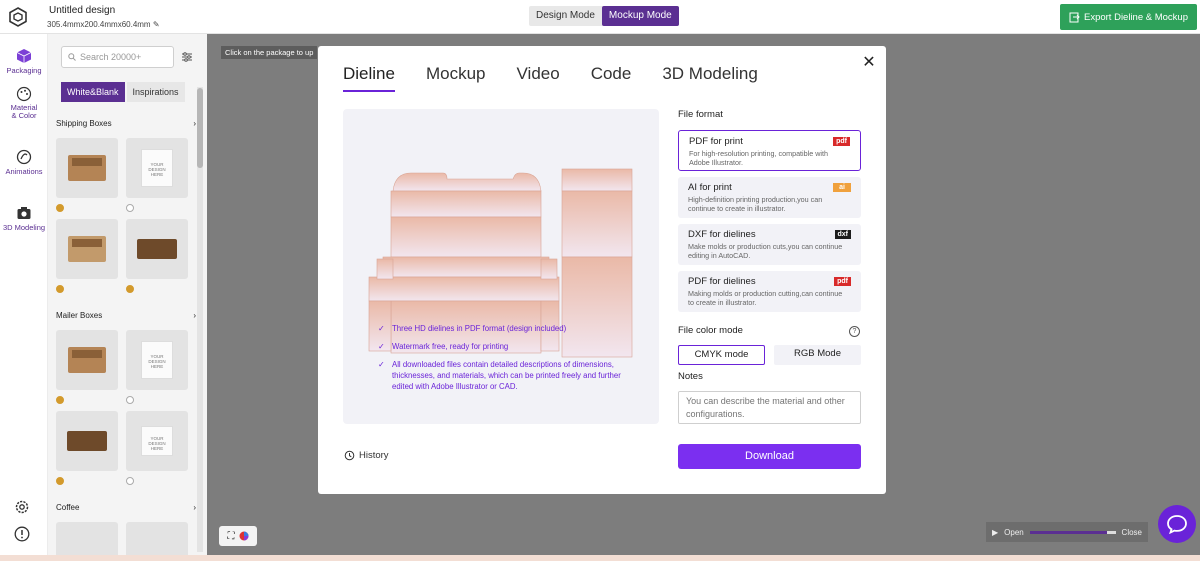 This screenshot has height=561, width=1200. What do you see at coordinates (842, 234) in the screenshot?
I see `dxf-badge: dxf` at bounding box center [842, 234].